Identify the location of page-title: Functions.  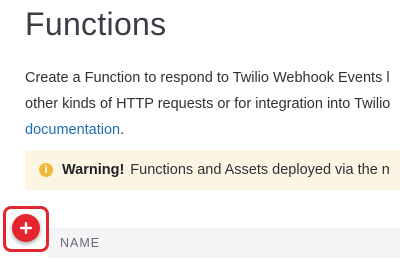
(96, 24).